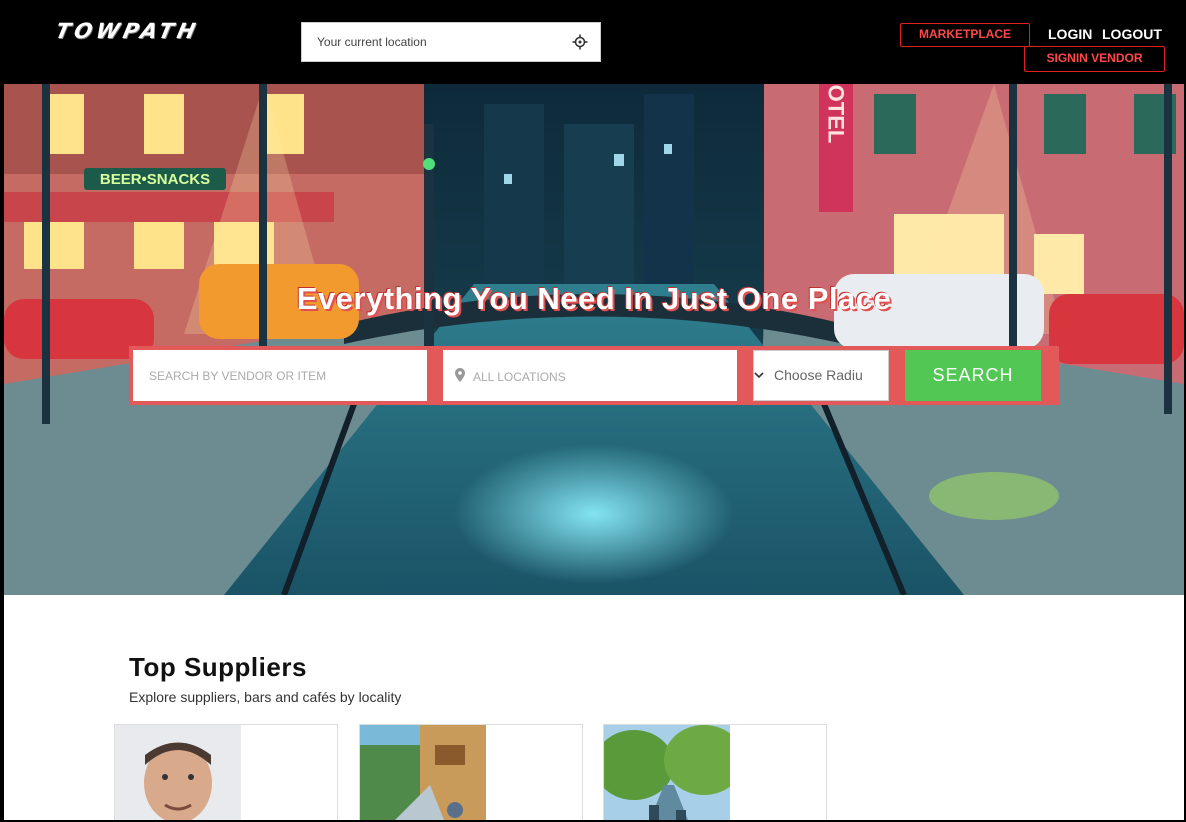 Image resolution: width=1186 pixels, height=822 pixels. I want to click on vendor-search-input, so click(280, 375).